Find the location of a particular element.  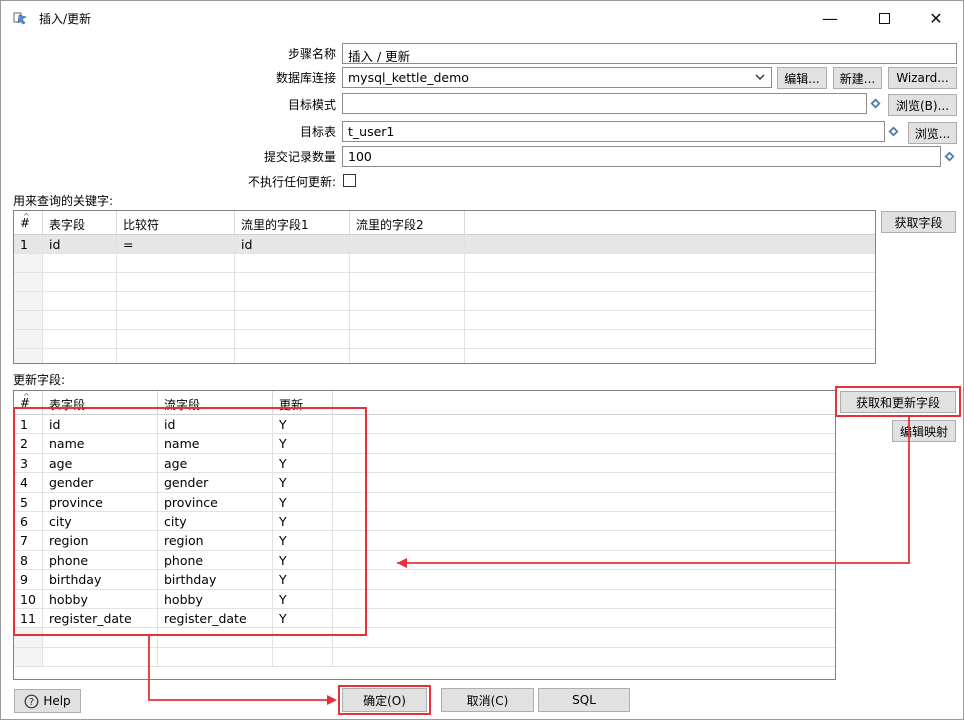

key-col-stream-field-2: 流里的字段2 is located at coordinates (407, 223).